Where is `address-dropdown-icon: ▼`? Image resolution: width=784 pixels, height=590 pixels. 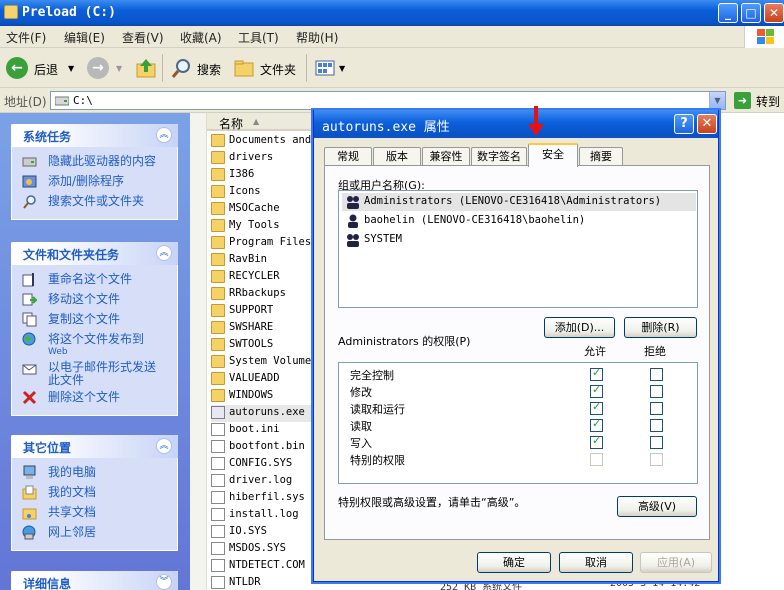 address-dropdown-icon: ▼ is located at coordinates (717, 100).